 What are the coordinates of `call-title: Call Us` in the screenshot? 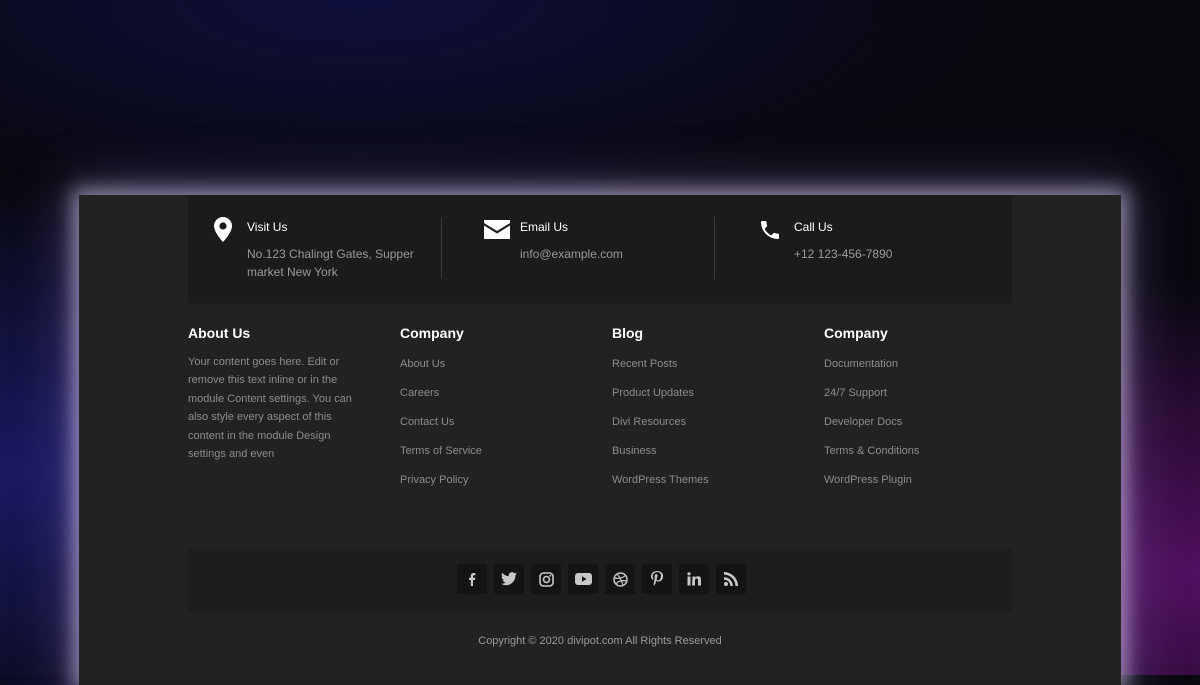 It's located at (813, 227).